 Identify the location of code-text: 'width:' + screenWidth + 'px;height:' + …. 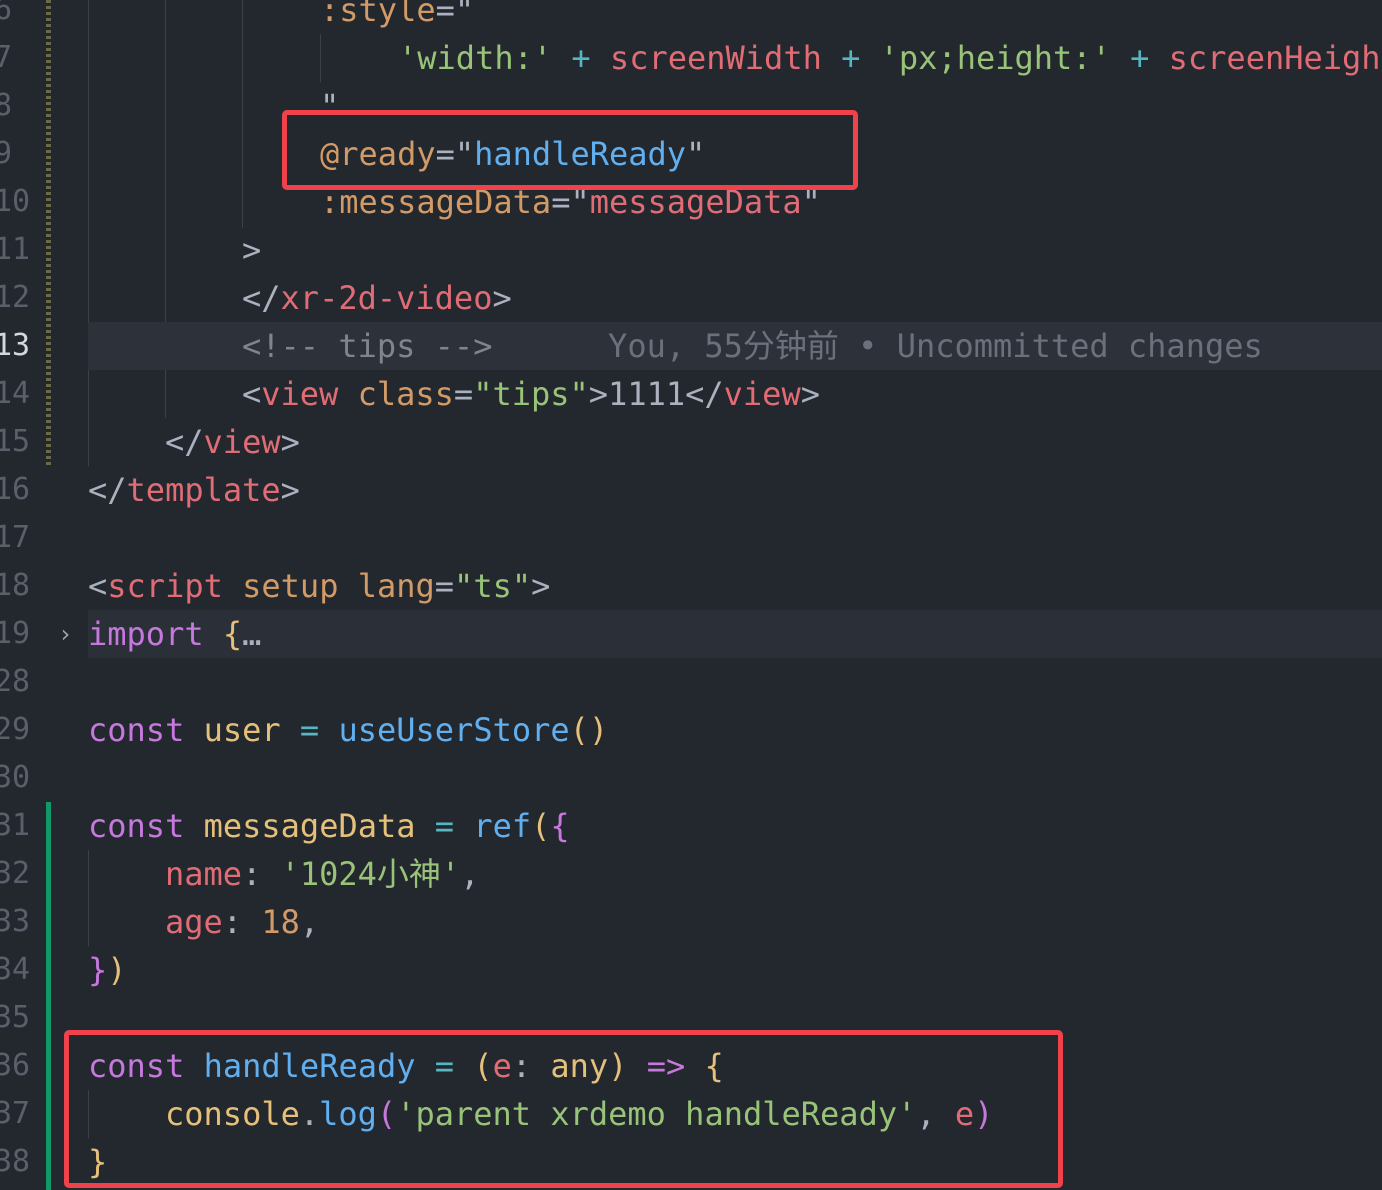
(890, 58).